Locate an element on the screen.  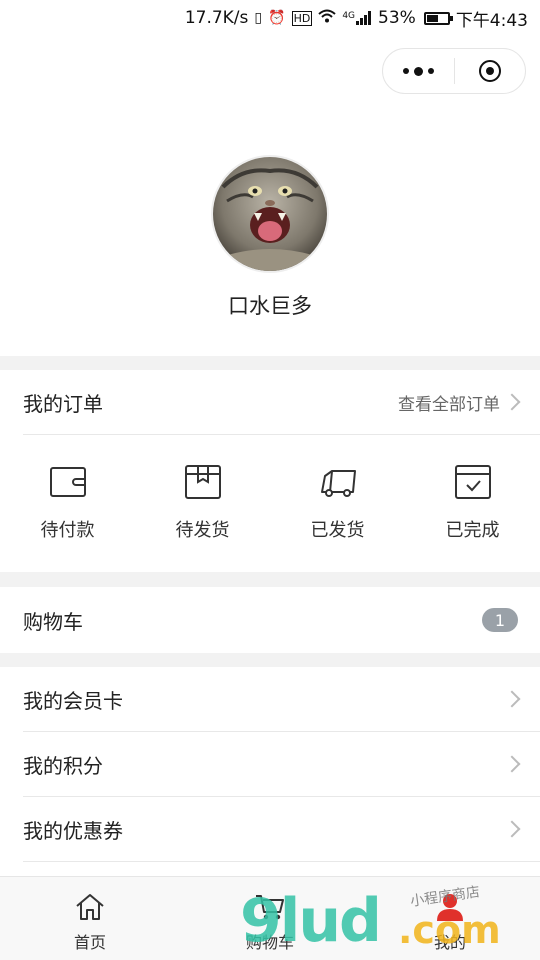
cart-icon is located at coordinates (270, 907).